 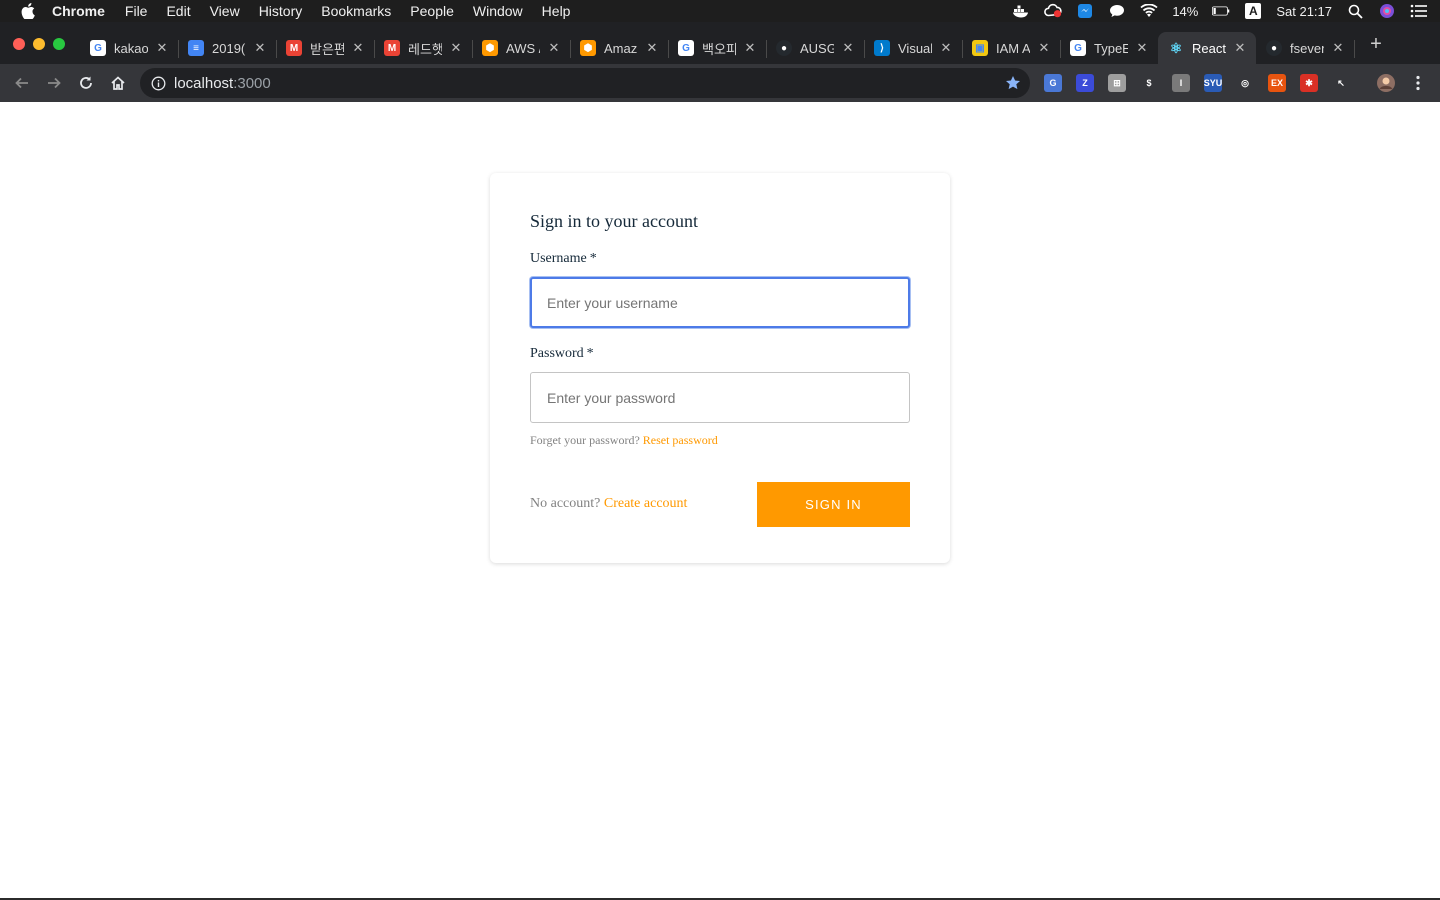 I want to click on z-icon: Z, so click(x=1085, y=83).